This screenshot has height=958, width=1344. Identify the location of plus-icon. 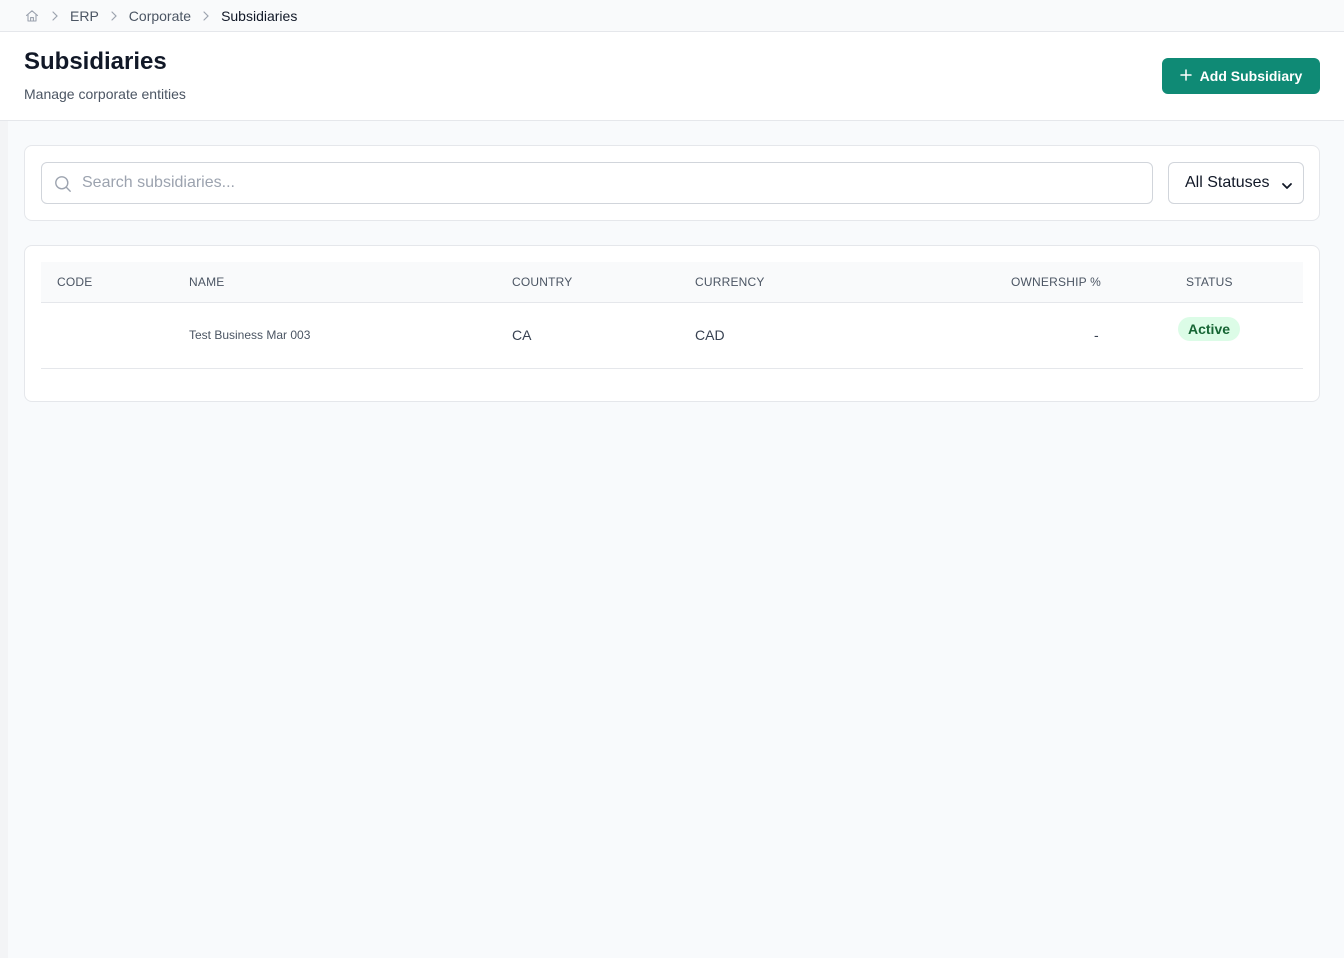
(1185, 76).